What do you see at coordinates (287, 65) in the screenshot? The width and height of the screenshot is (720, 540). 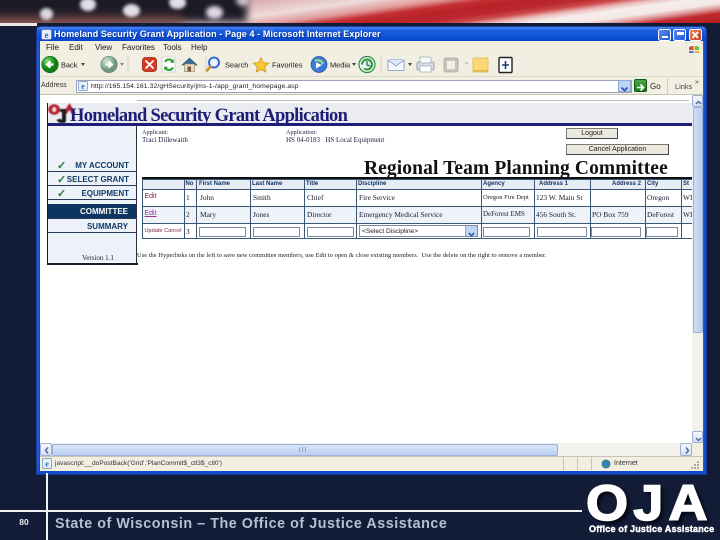 I see `svg-text: Favorites` at bounding box center [287, 65].